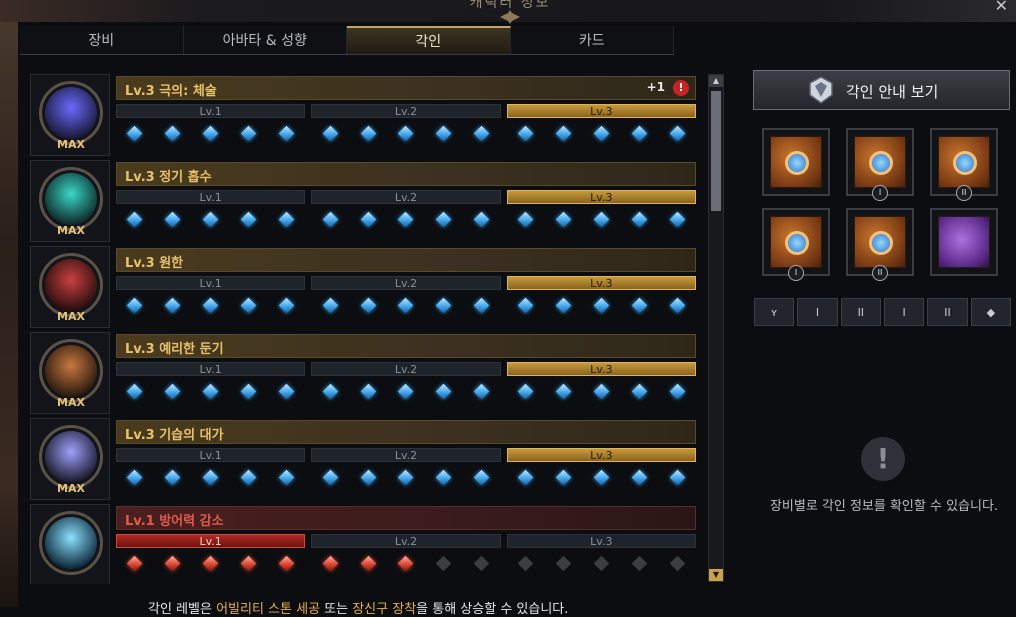  I want to click on engraving-row: MAX Lv.3 정기 흡수 Lv.1 Lv.2 Lv.3, so click(364, 201).